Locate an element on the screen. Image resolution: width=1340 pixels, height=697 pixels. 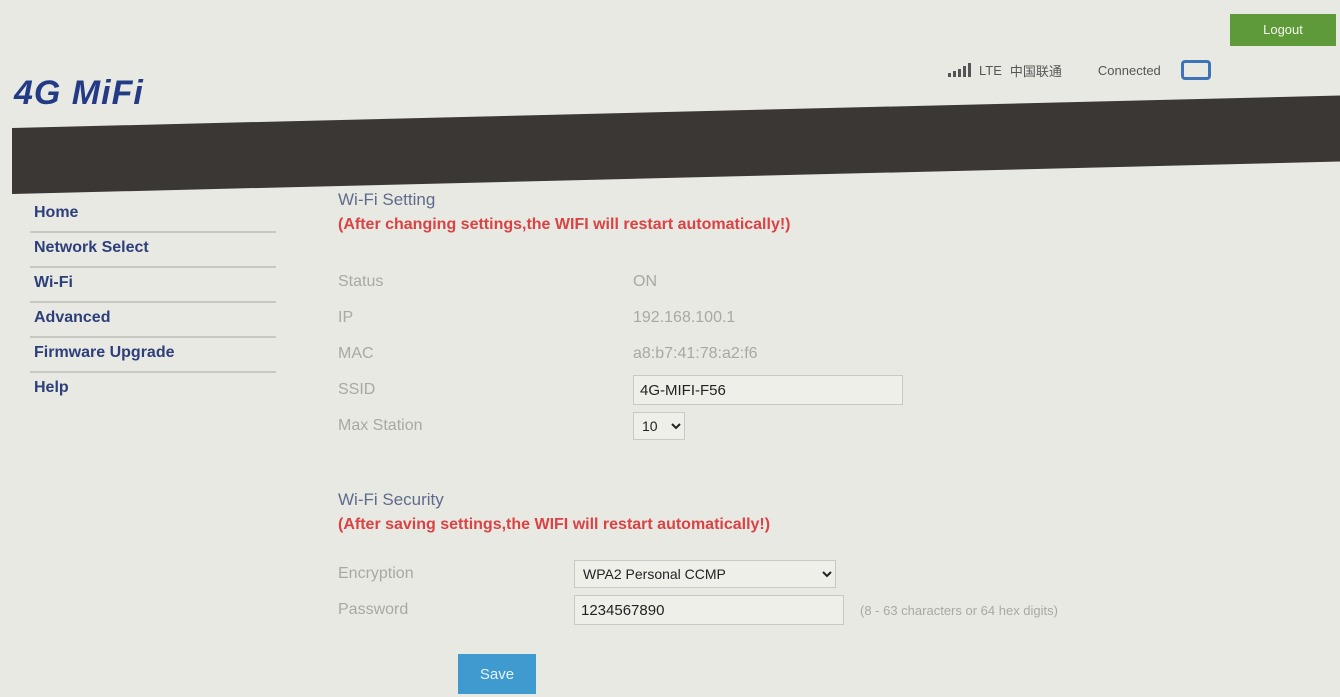
encryption-select: WPA2 Personal CCMP is located at coordinates (705, 574).